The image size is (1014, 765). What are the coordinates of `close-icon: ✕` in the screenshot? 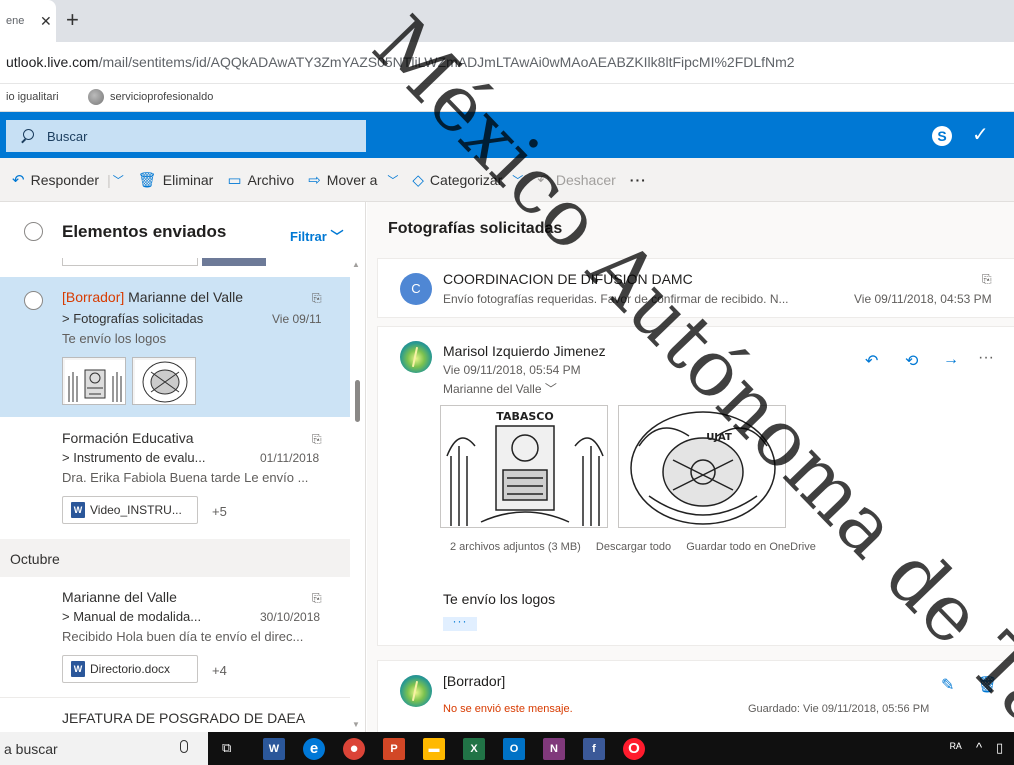 It's located at (46, 21).